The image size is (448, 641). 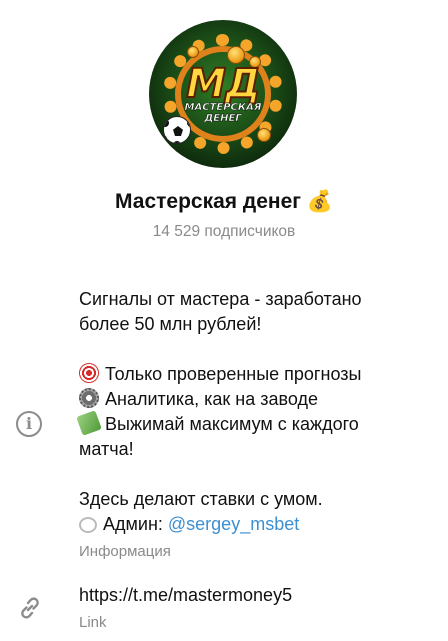 What do you see at coordinates (89, 398) in the screenshot?
I see `gear-icon` at bounding box center [89, 398].